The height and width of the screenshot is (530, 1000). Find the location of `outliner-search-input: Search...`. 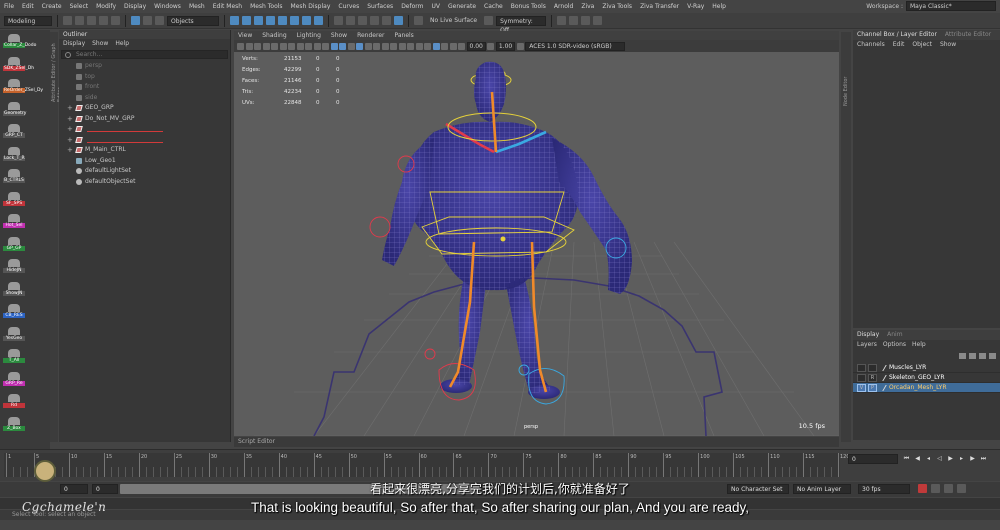

outliner-search-input: Search... is located at coordinates (89, 54).